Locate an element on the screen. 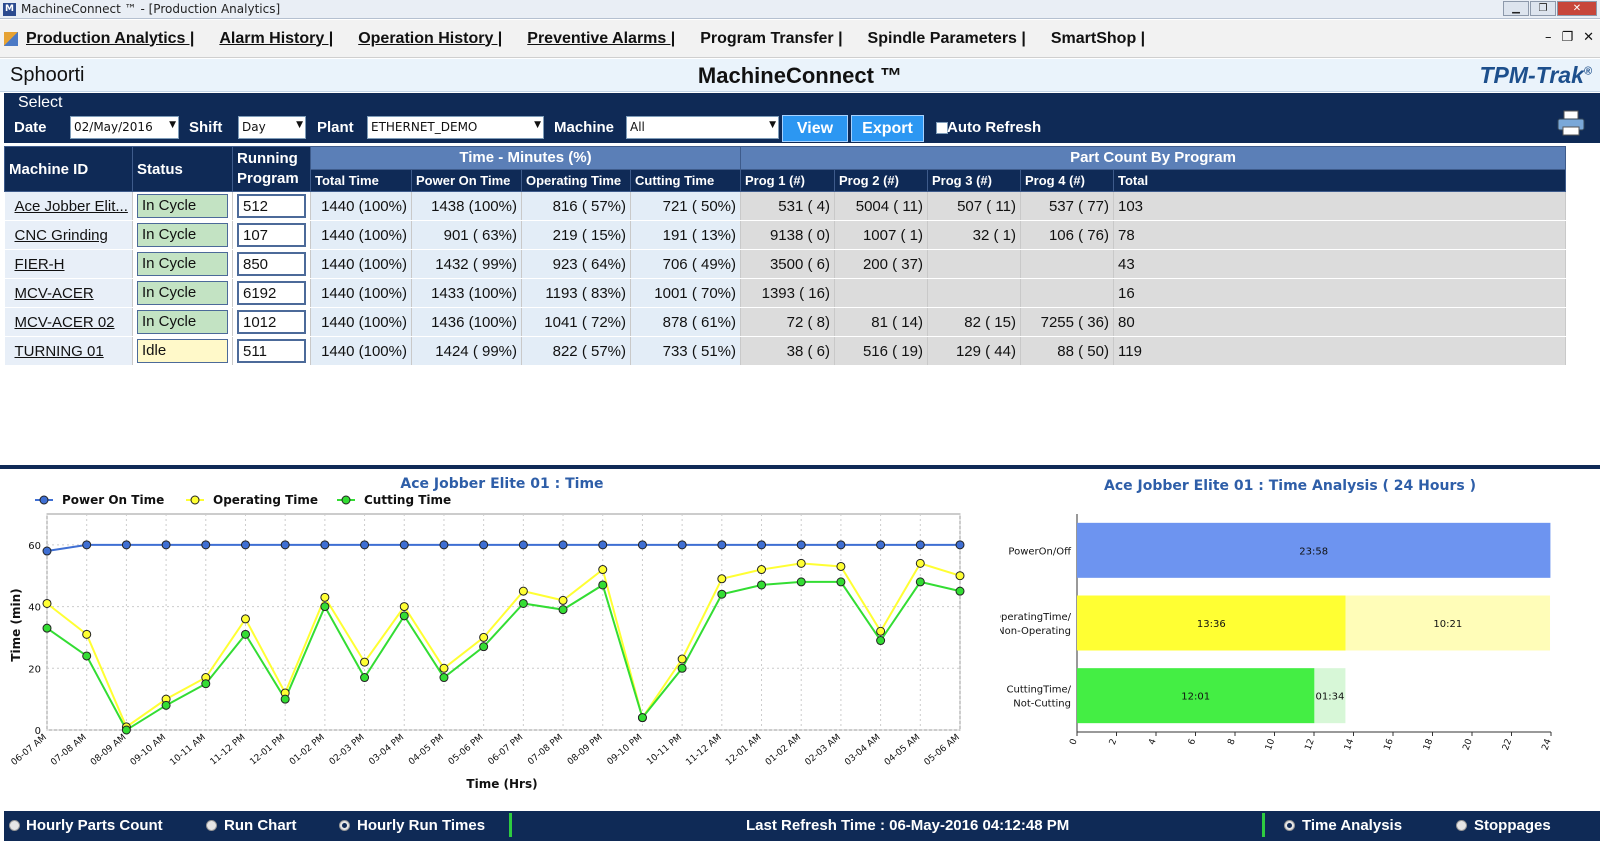  minimize-button: ▁ is located at coordinates (1516, 8).